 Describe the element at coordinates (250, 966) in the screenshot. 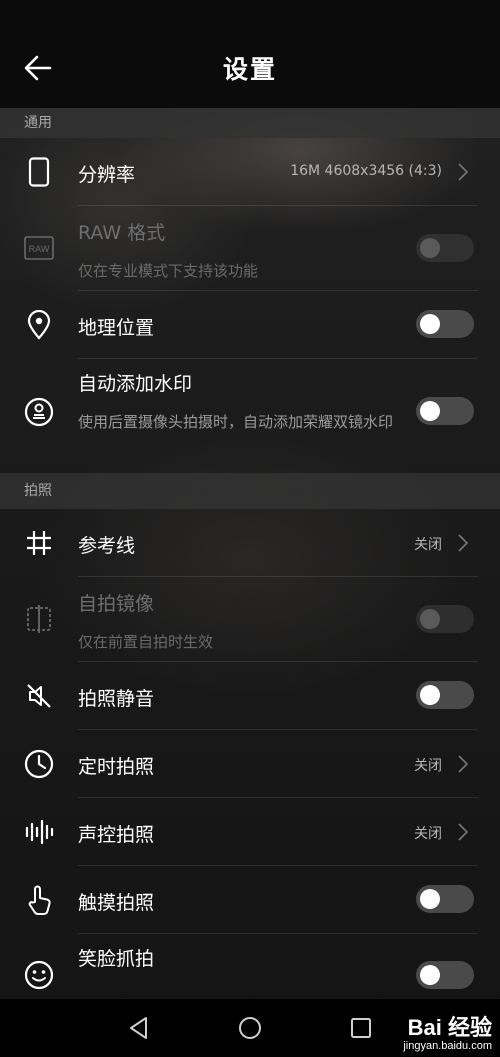

I see `setting-row-smile: 笑脸抓拍` at that location.